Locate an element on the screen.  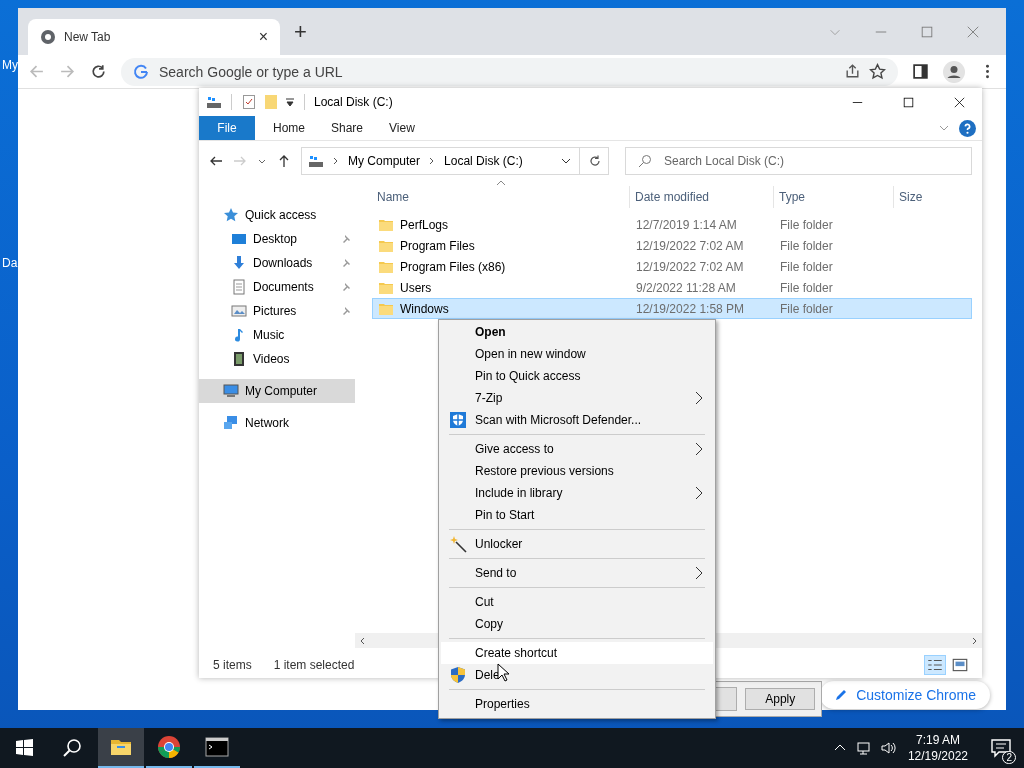
close-tab-button: × is located at coordinates (263, 37).